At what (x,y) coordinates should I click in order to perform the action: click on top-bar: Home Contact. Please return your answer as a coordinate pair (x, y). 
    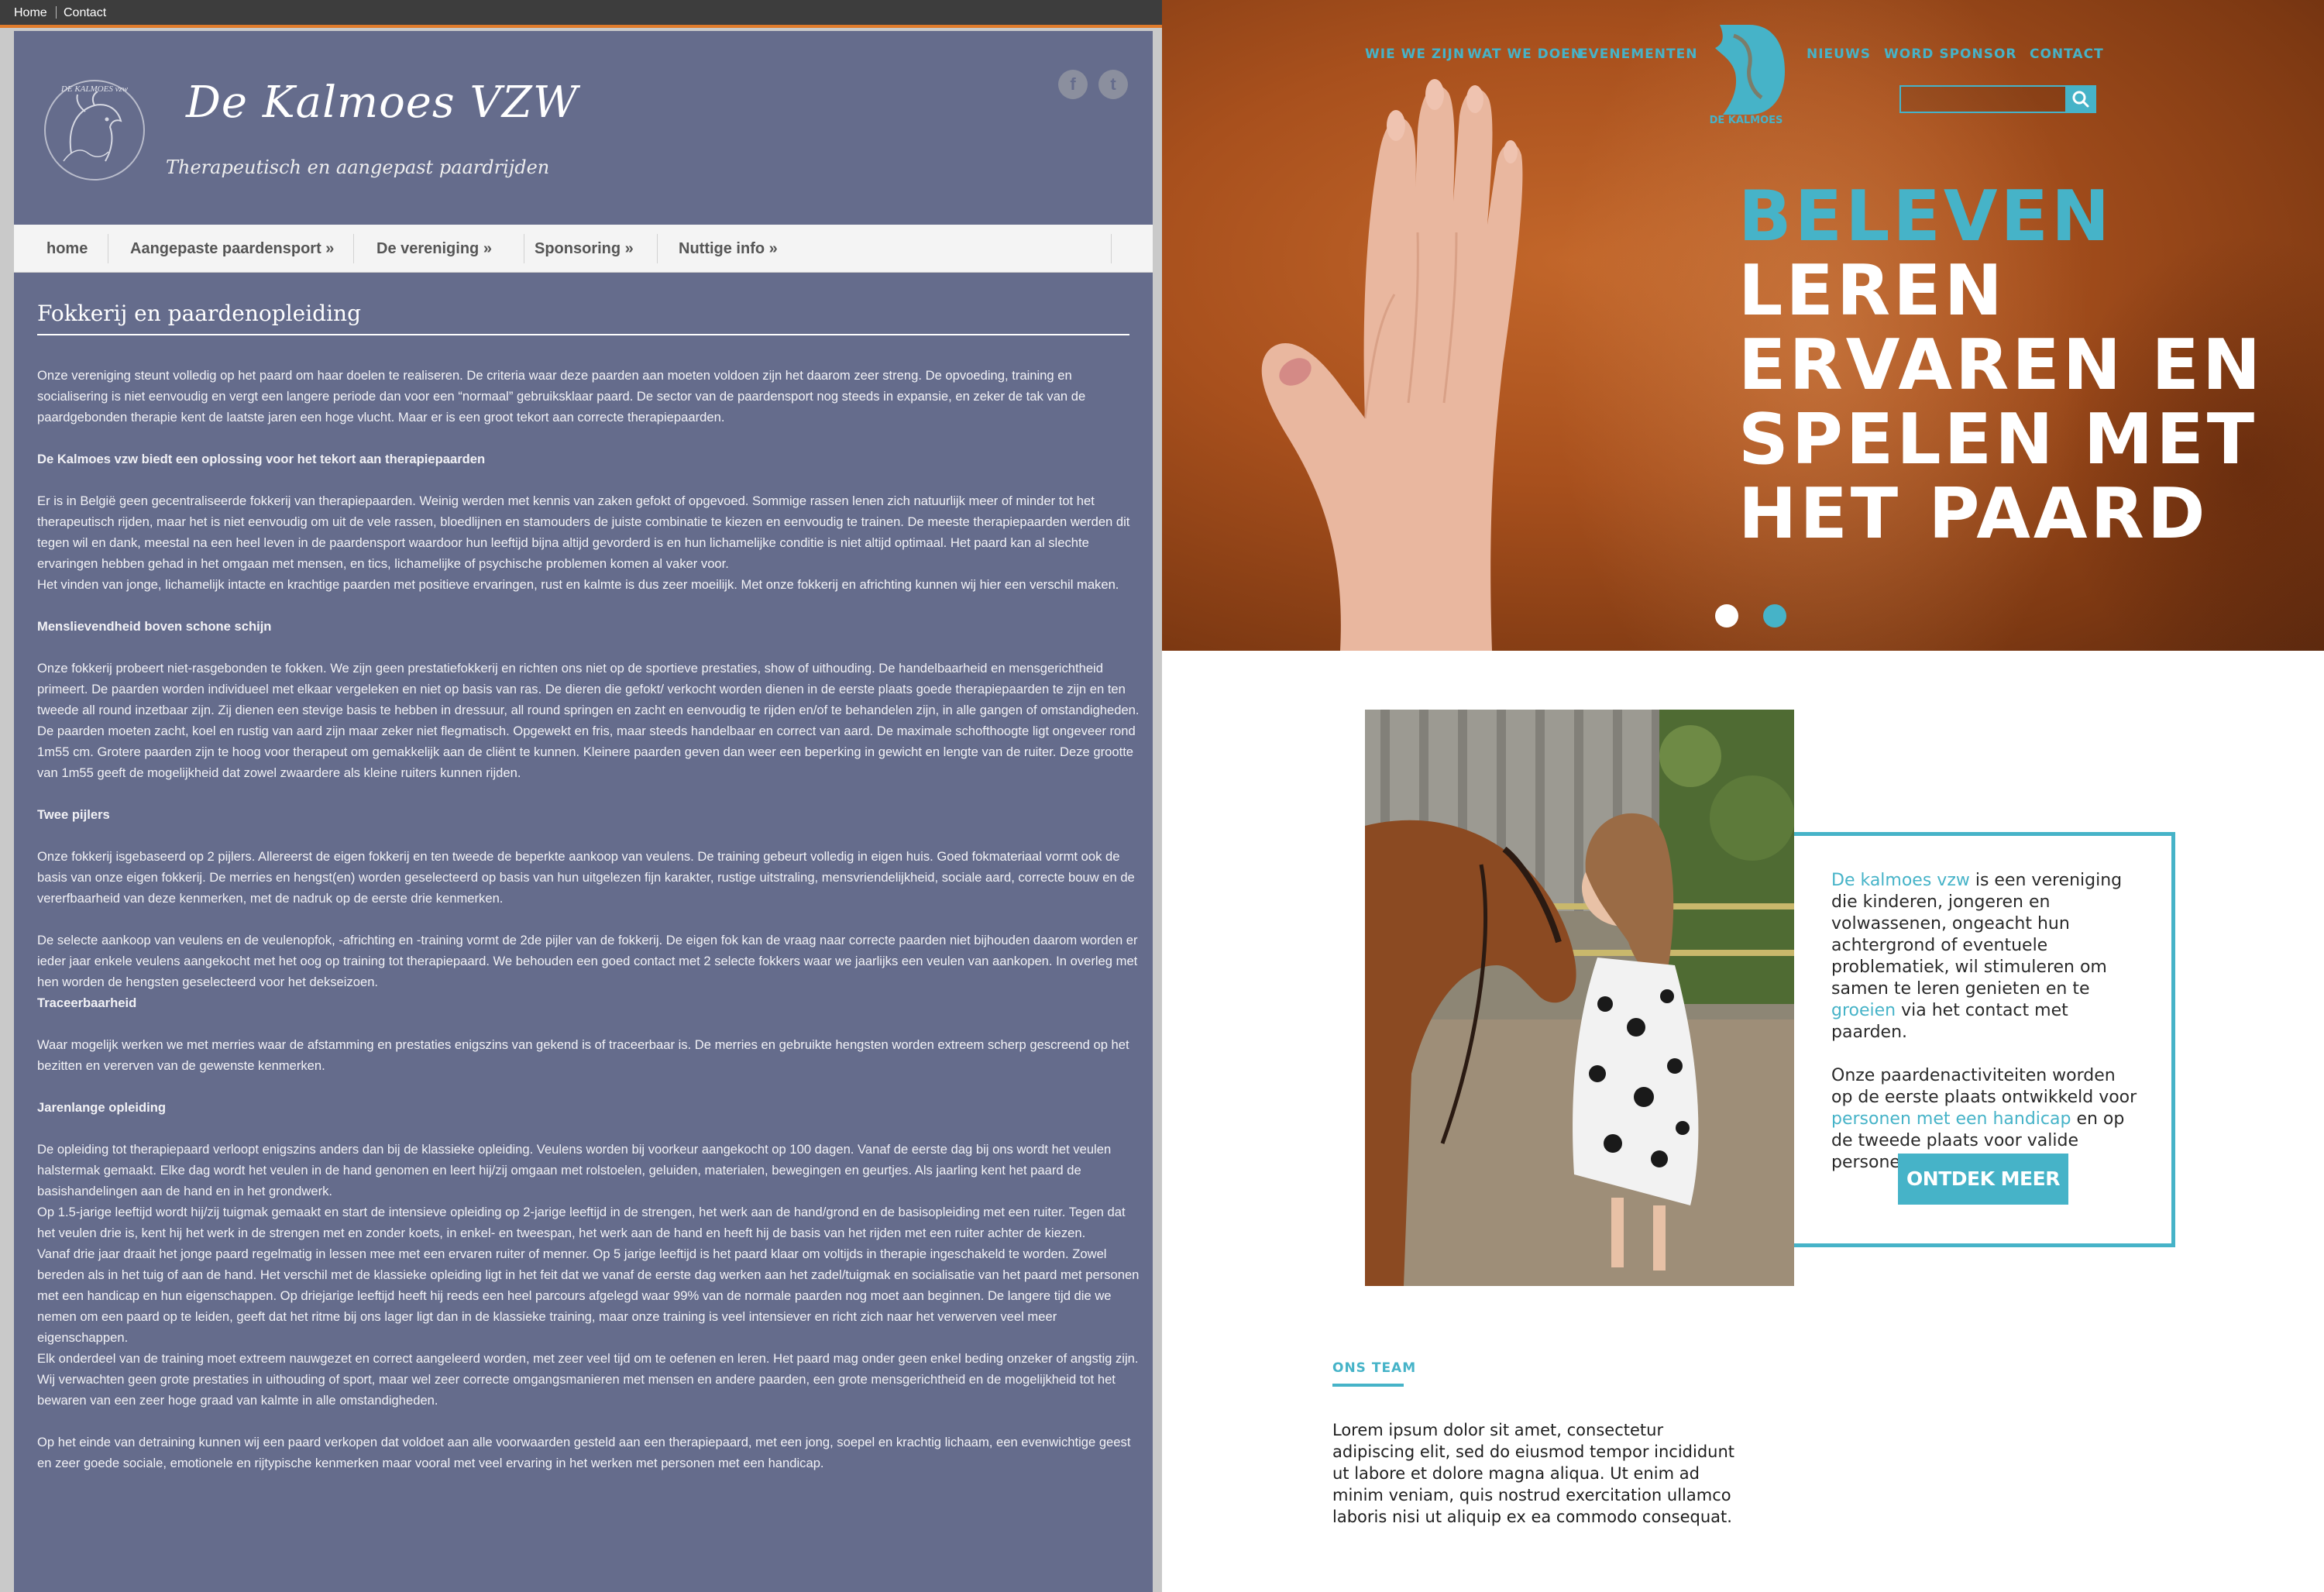
    Looking at the image, I should click on (581, 14).